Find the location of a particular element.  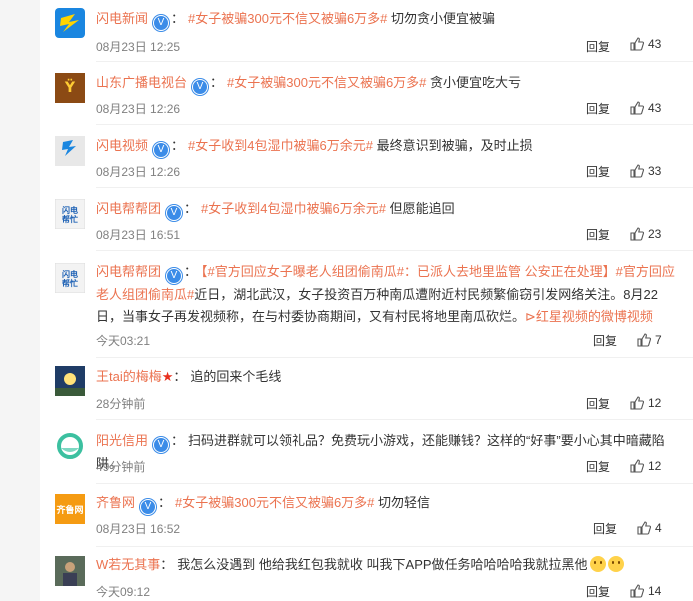

vip-star-icon: ★ is located at coordinates (167, 376).